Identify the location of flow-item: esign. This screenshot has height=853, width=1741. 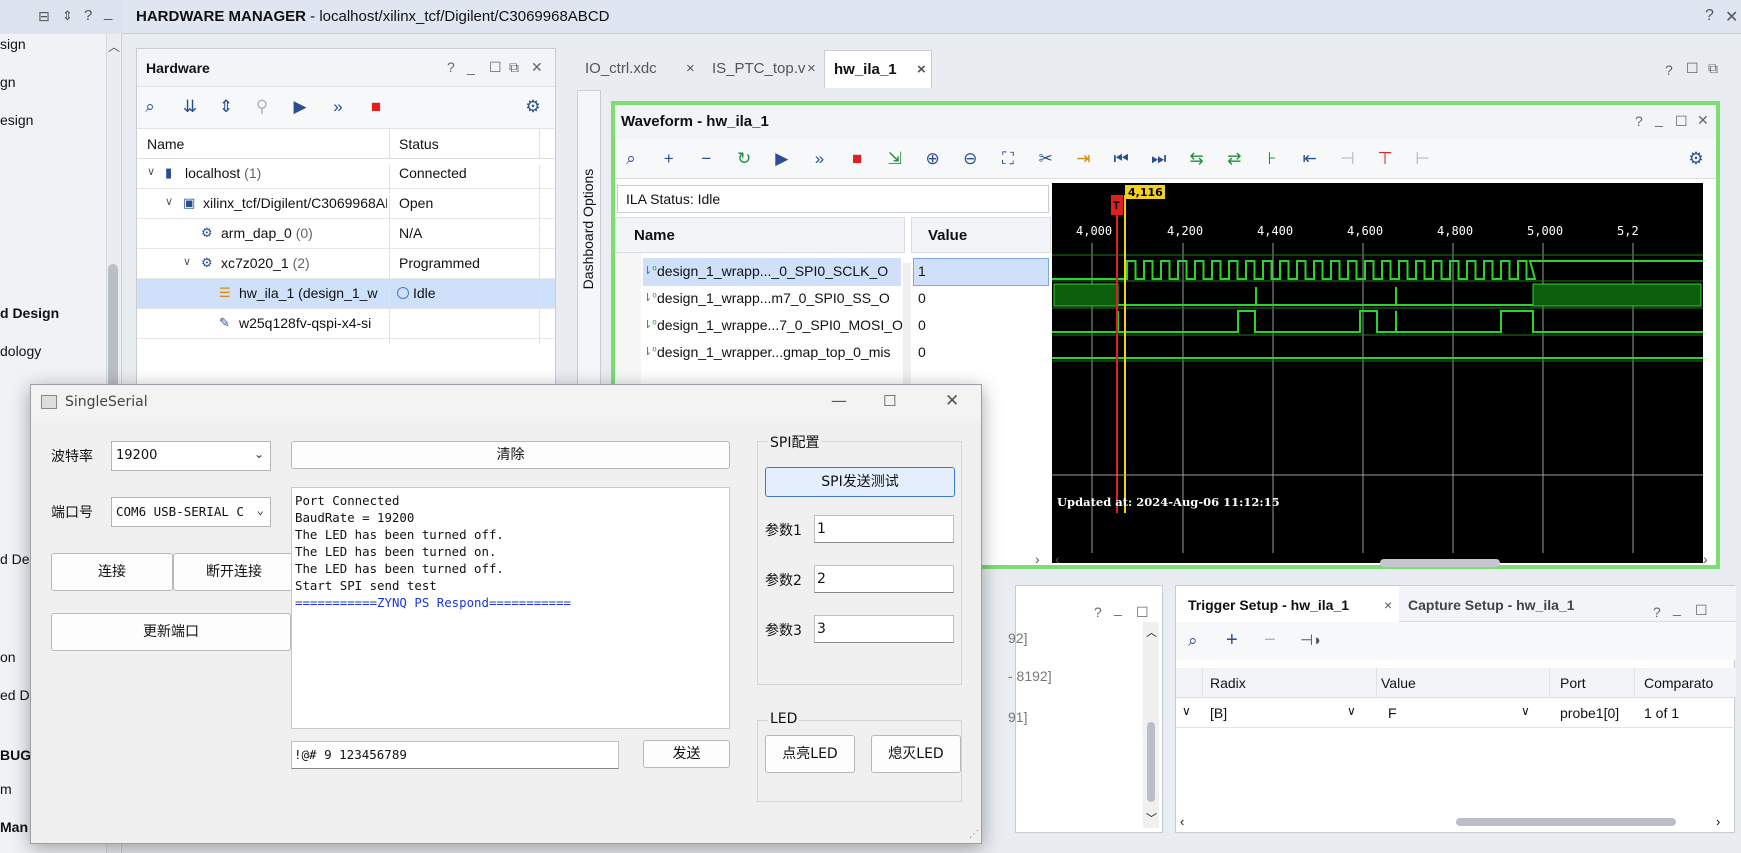
(16, 120).